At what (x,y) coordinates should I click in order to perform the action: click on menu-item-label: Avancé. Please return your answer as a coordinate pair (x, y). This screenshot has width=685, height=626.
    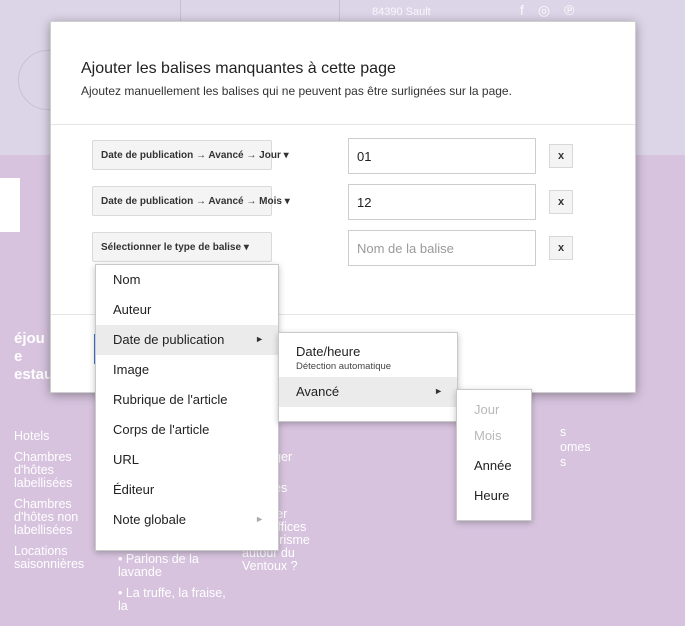
    Looking at the image, I should click on (318, 391).